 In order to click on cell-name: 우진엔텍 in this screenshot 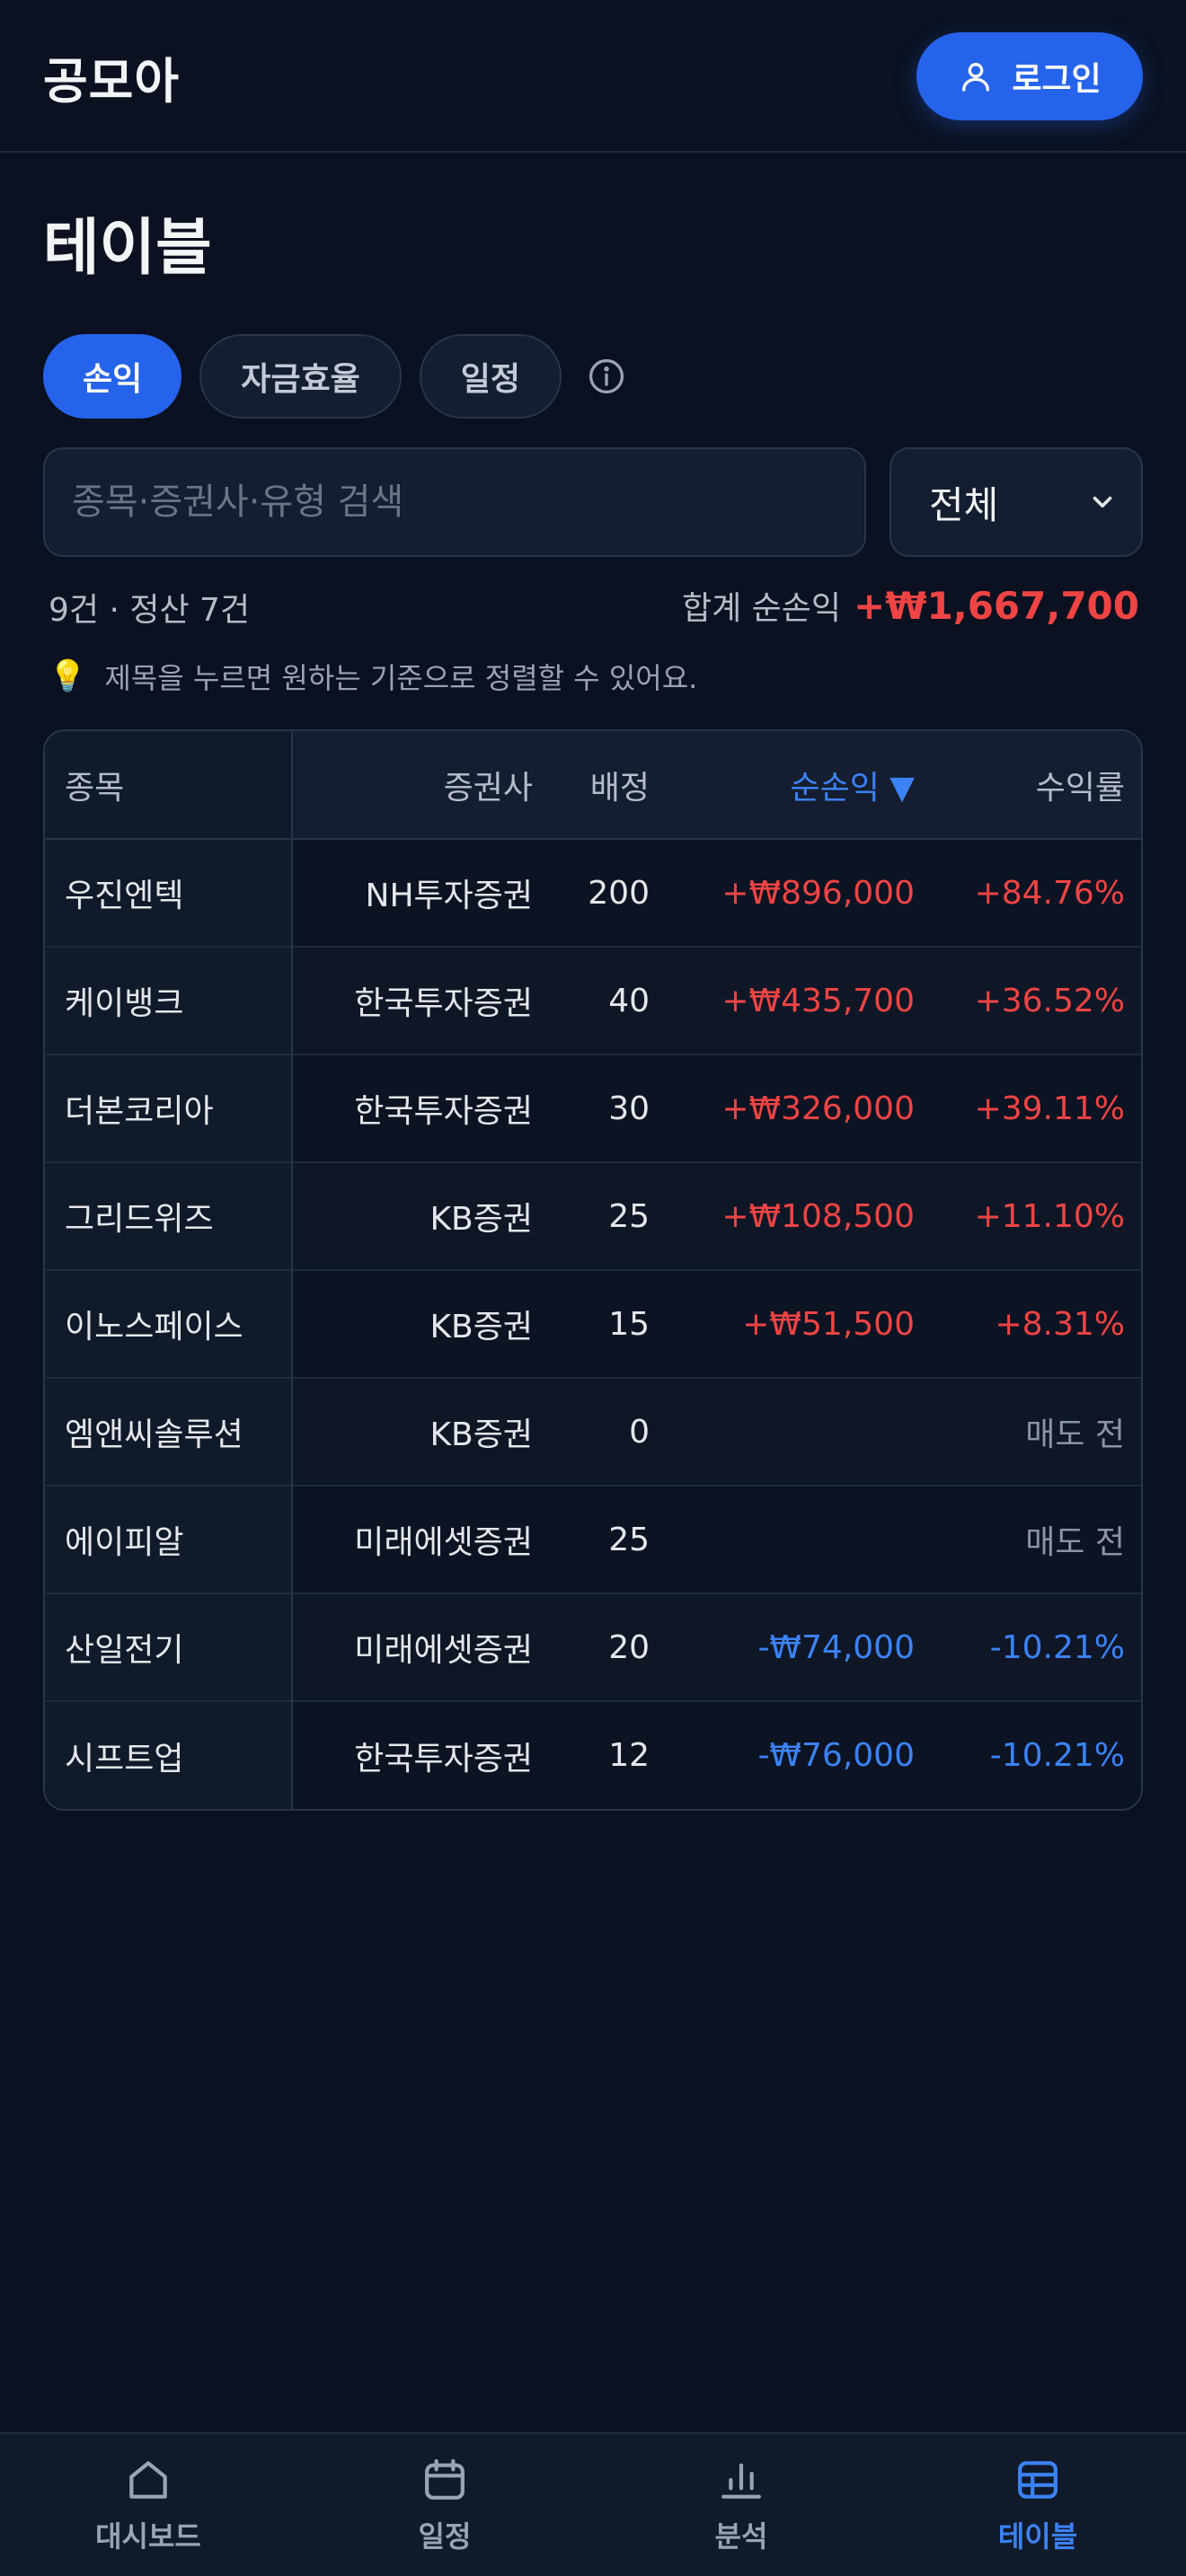, I will do `click(169, 893)`.